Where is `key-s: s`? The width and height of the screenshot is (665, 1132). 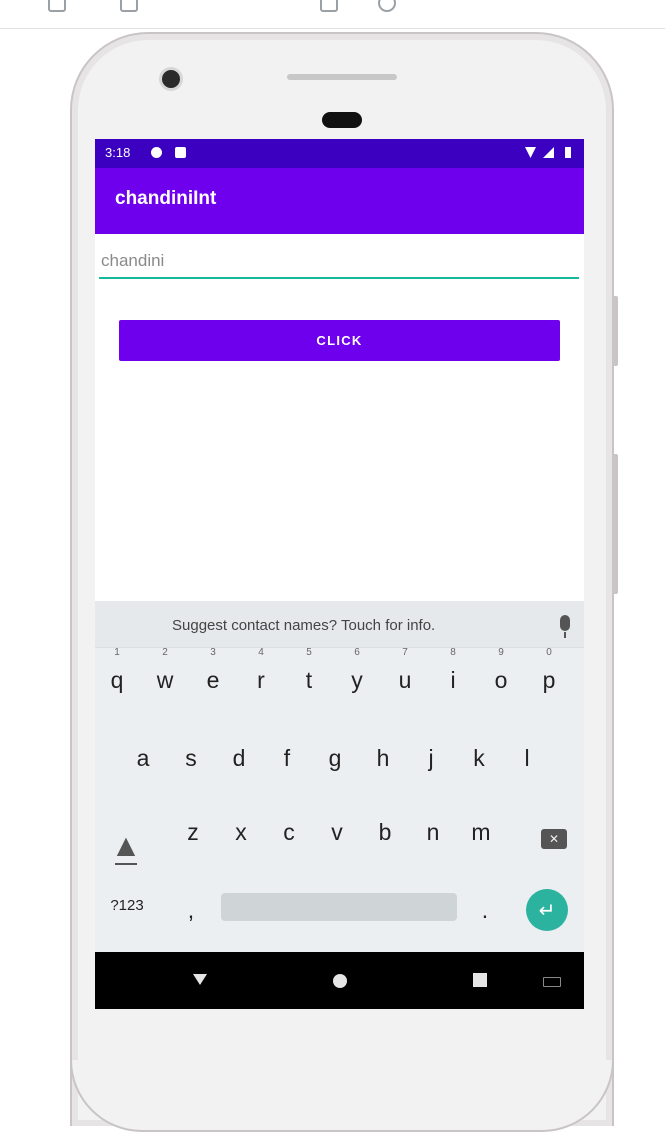 key-s: s is located at coordinates (191, 755).